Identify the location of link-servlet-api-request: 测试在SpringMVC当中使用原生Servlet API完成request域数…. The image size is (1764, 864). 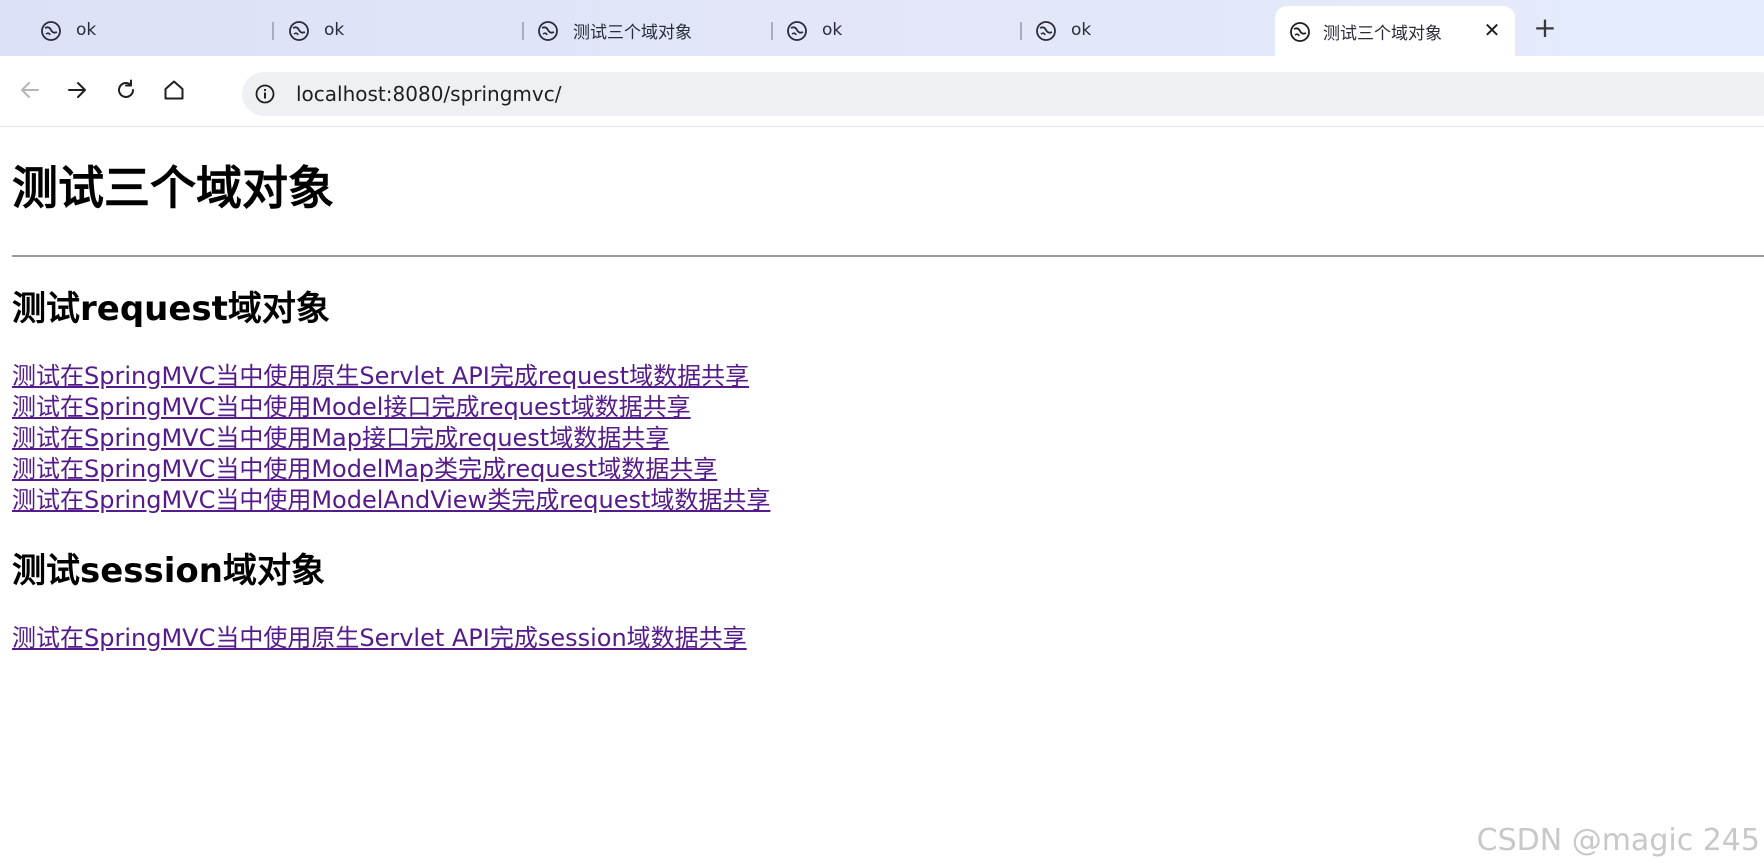
(391, 376).